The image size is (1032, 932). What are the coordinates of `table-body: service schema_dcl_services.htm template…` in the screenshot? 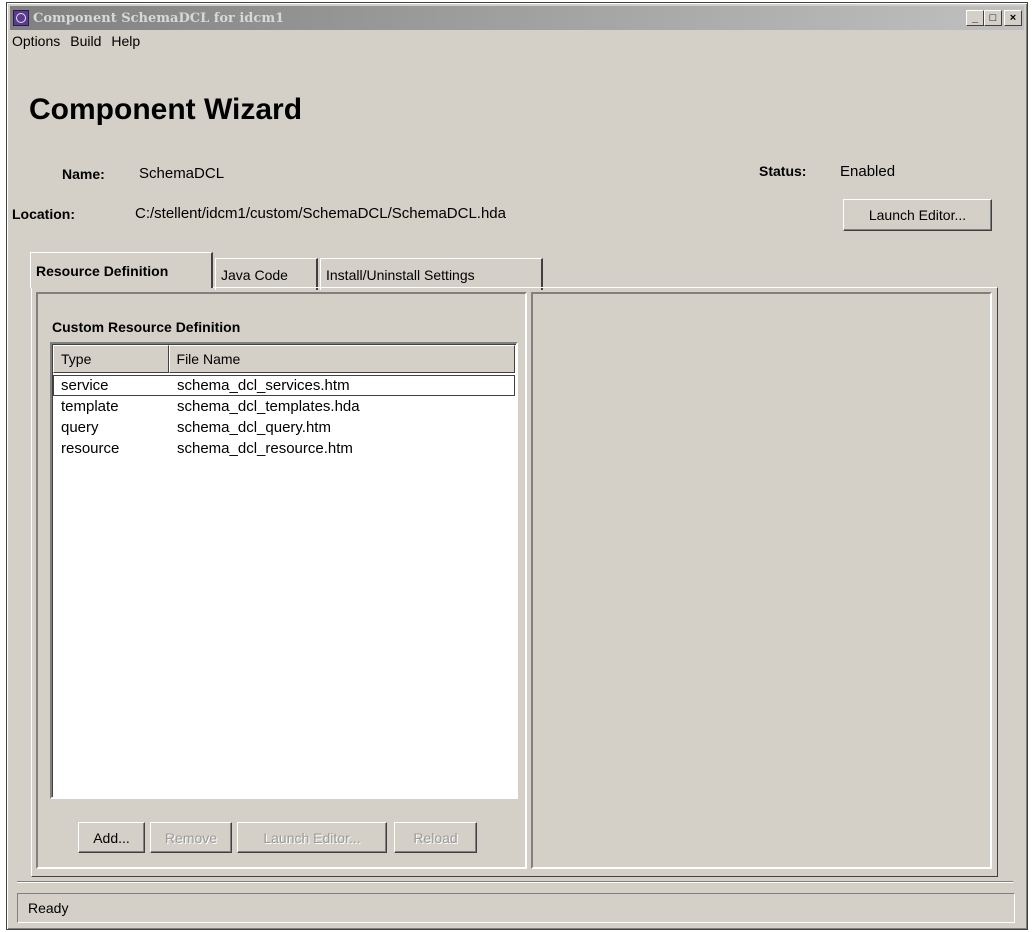 It's located at (284, 417).